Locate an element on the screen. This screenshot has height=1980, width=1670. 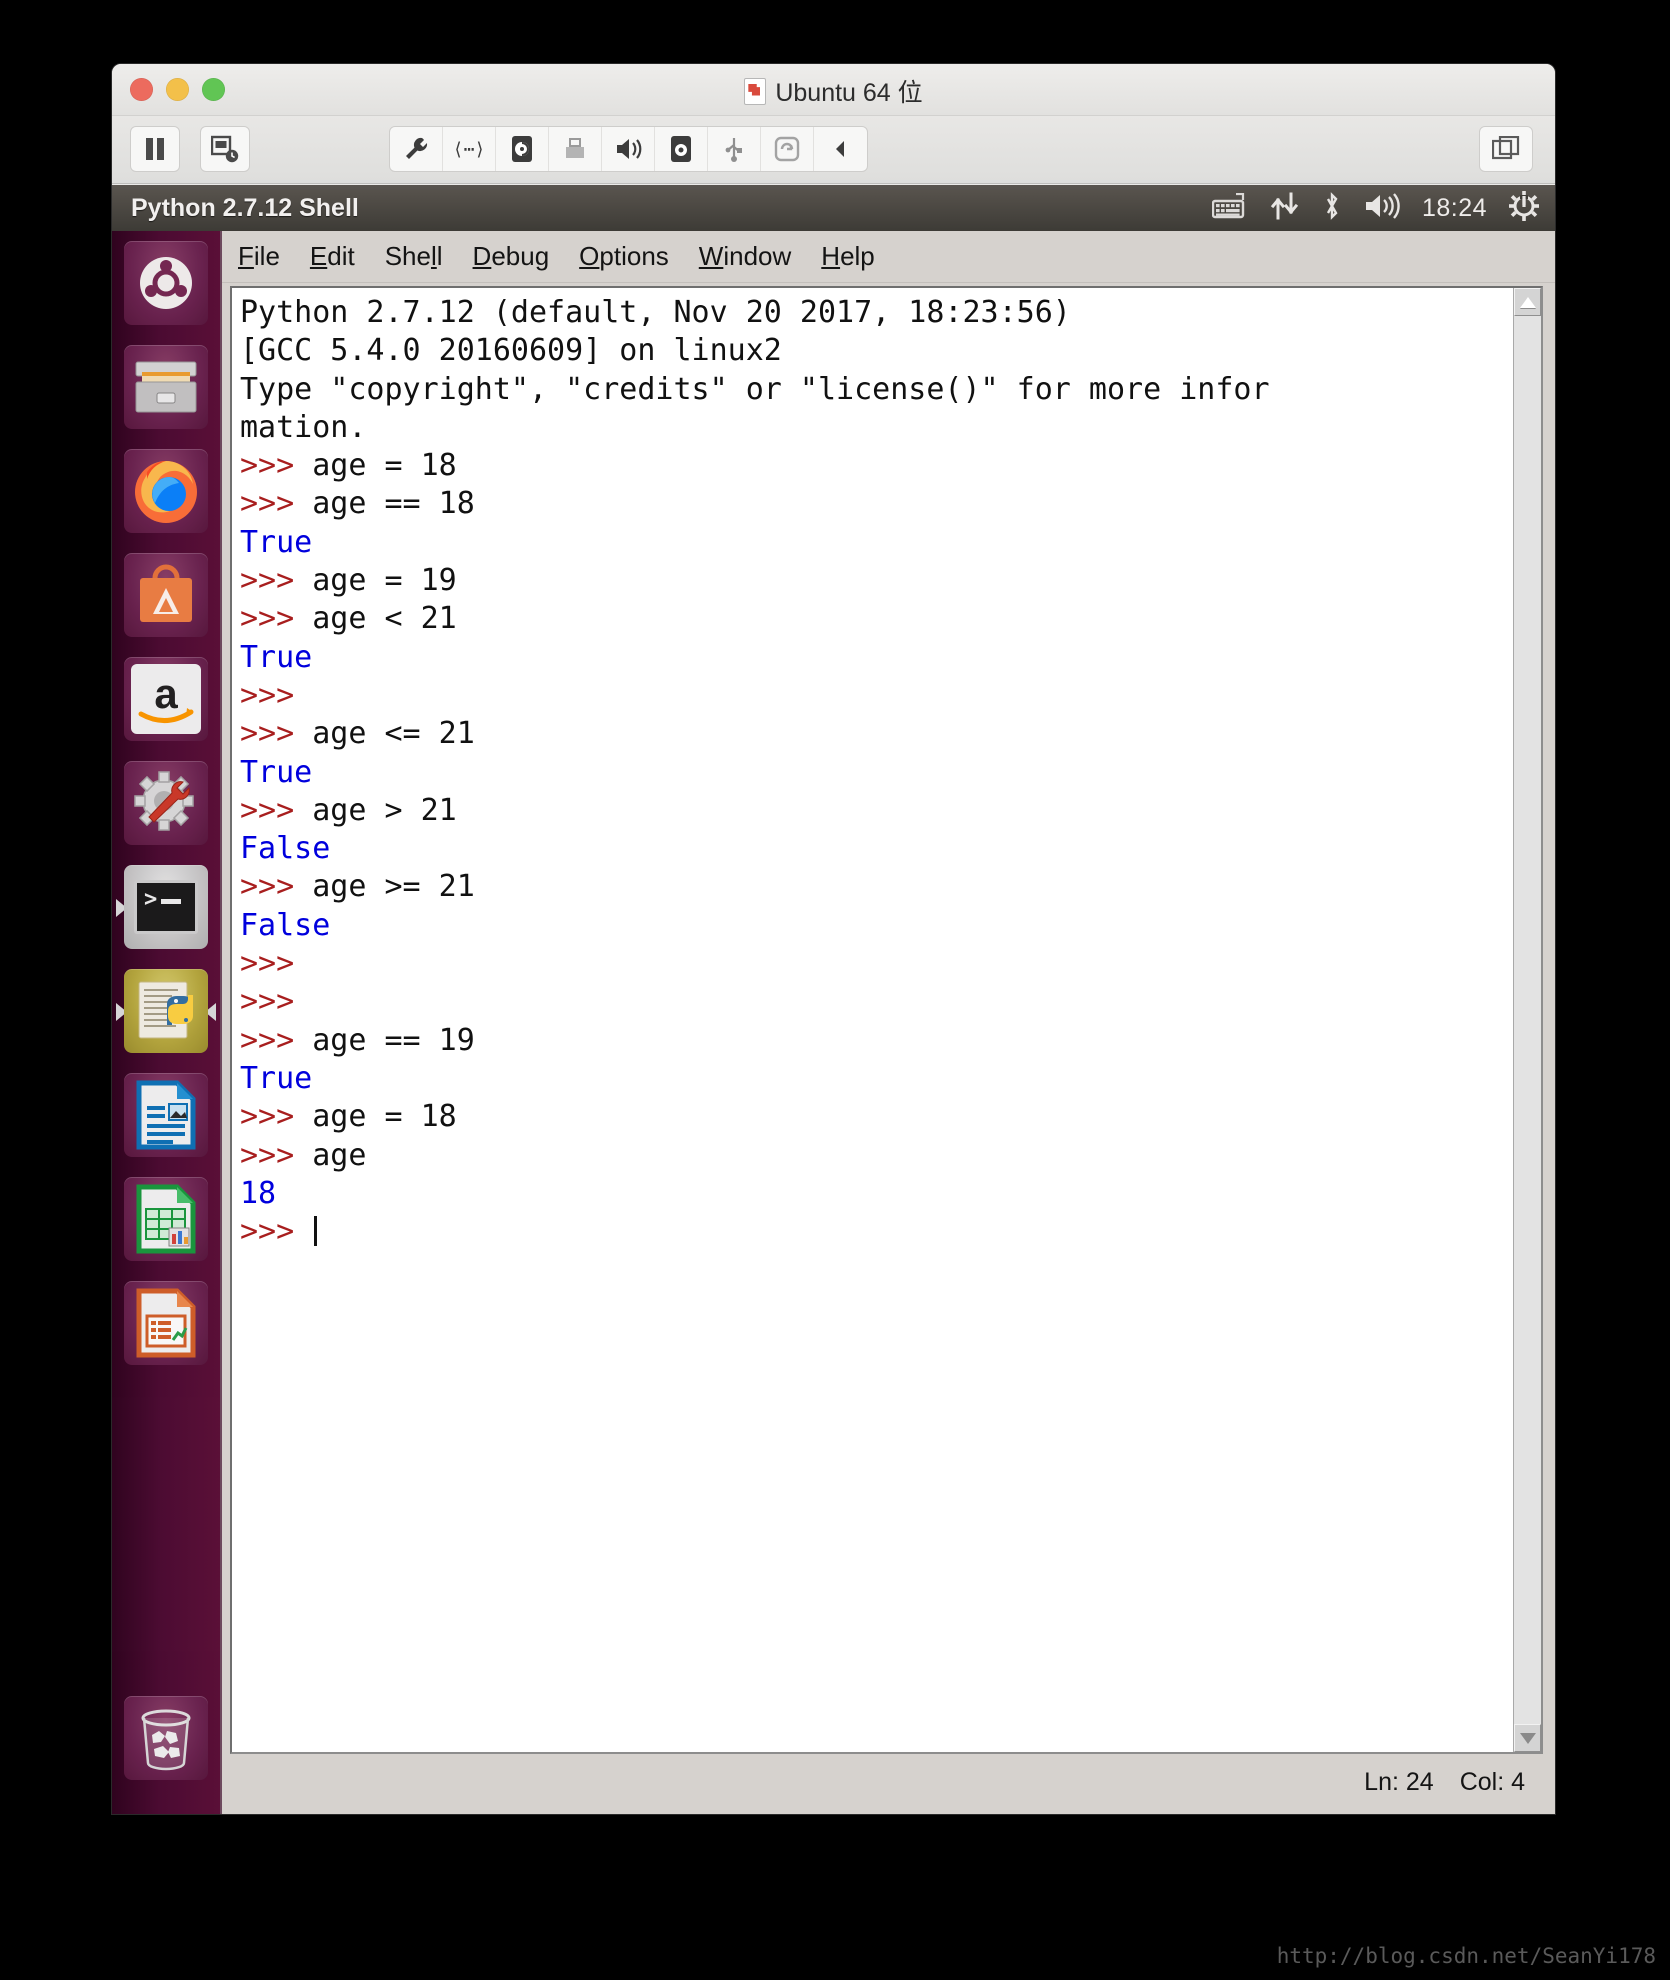
firefox-icon is located at coordinates (166, 492).